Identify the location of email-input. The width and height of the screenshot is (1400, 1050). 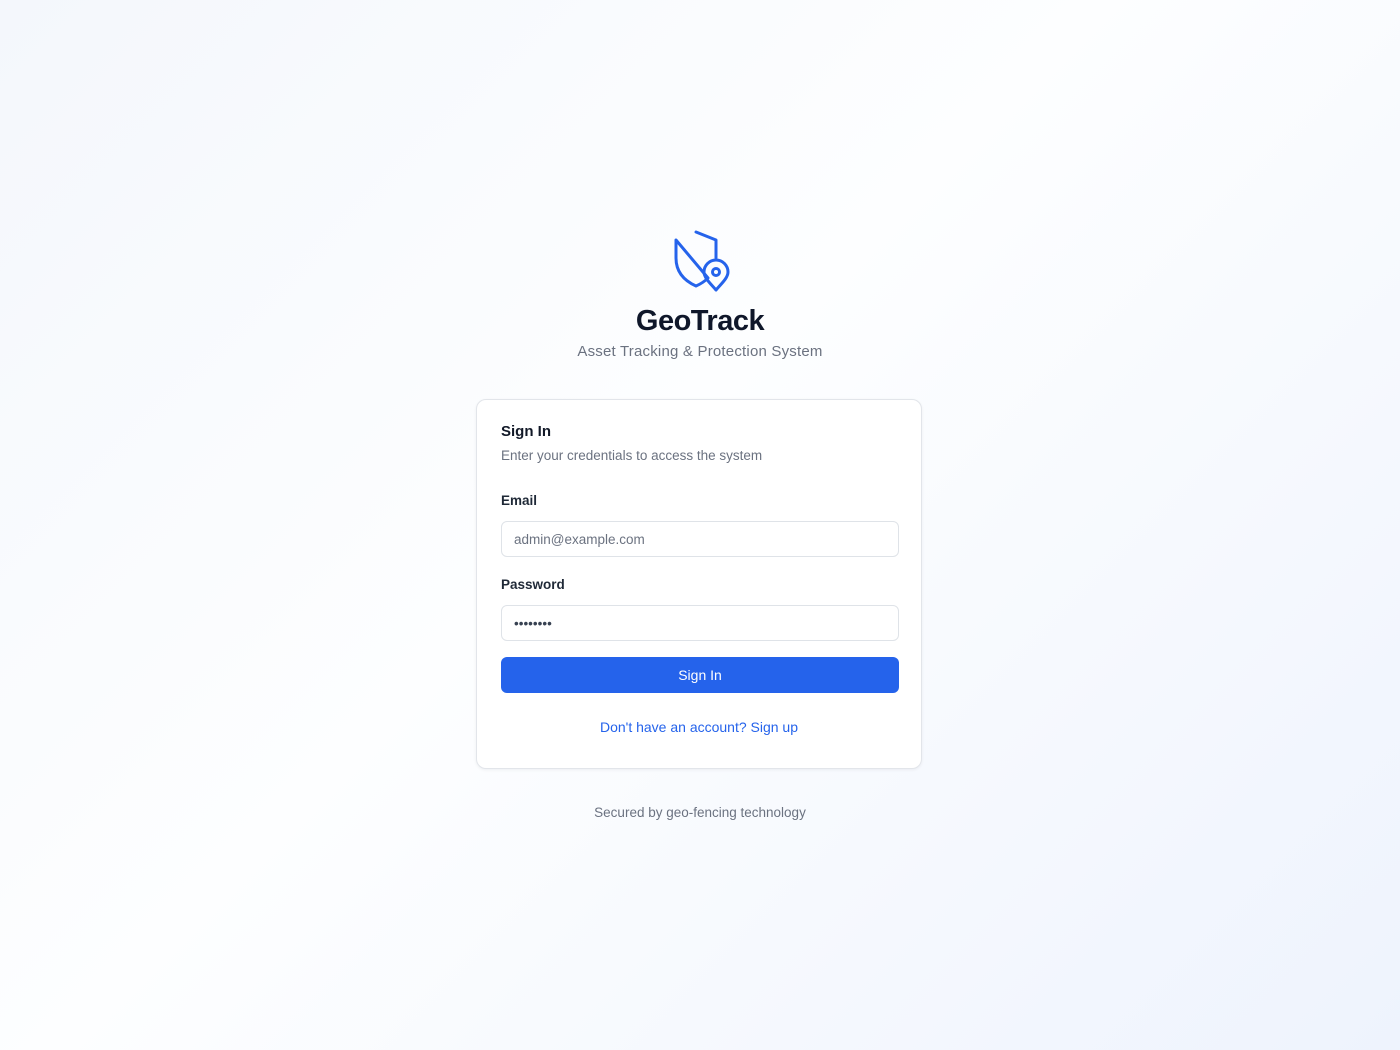
(700, 539).